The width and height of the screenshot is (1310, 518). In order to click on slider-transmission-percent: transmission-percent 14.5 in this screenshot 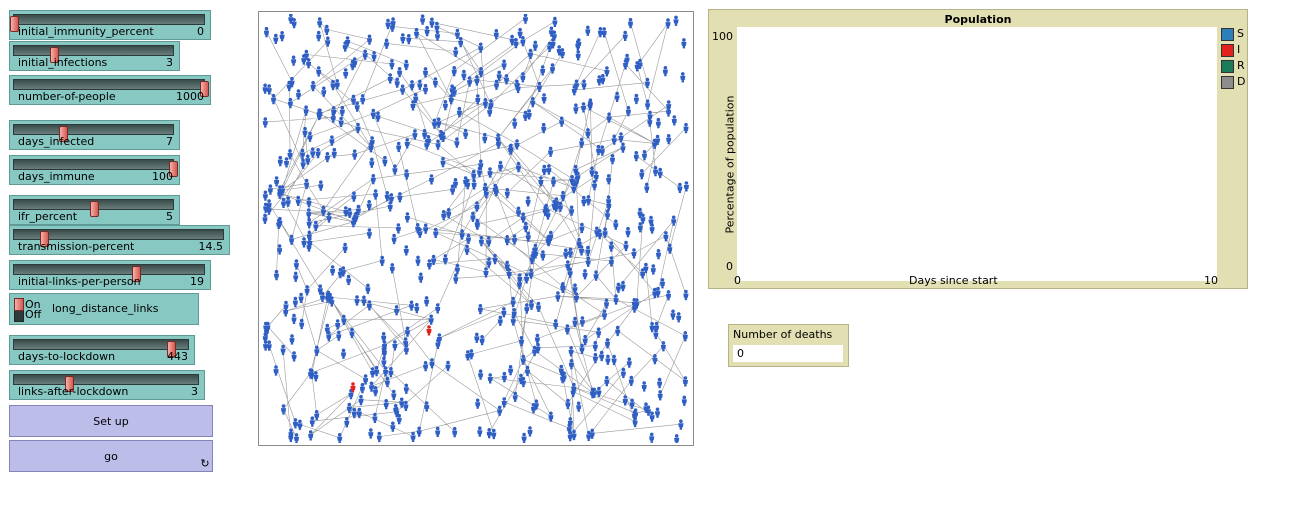, I will do `click(119, 240)`.